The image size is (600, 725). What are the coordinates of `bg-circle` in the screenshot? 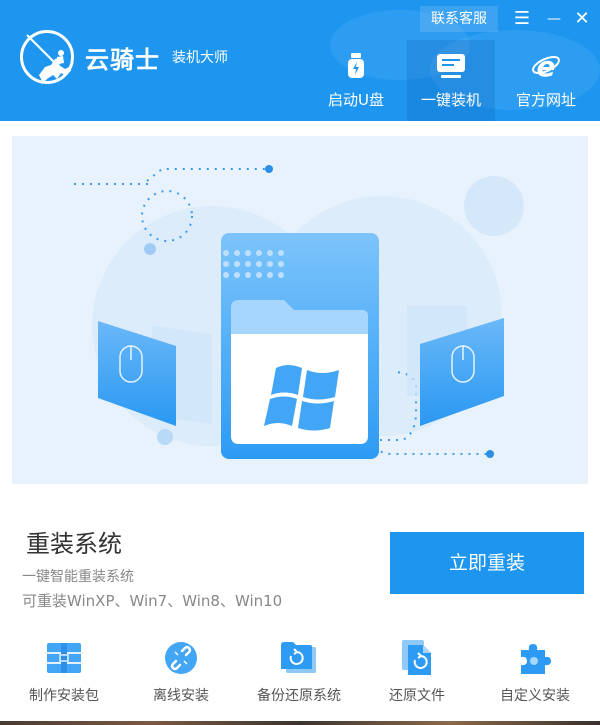 It's located at (494, 206).